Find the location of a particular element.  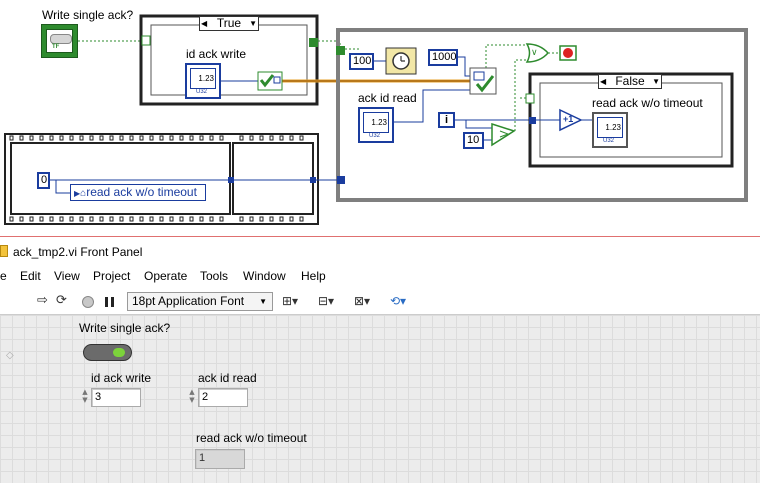

font-select: 18pt Application Font ▼ is located at coordinates (200, 301).